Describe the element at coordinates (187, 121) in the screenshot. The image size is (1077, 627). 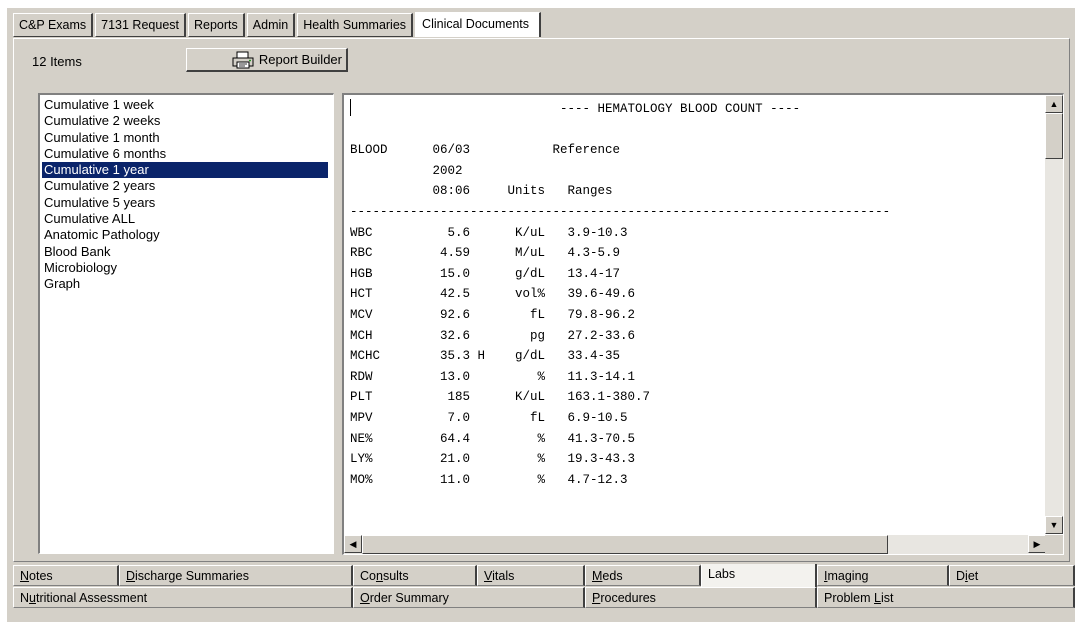
I see `list-item: Cumulative 2 weeks` at that location.